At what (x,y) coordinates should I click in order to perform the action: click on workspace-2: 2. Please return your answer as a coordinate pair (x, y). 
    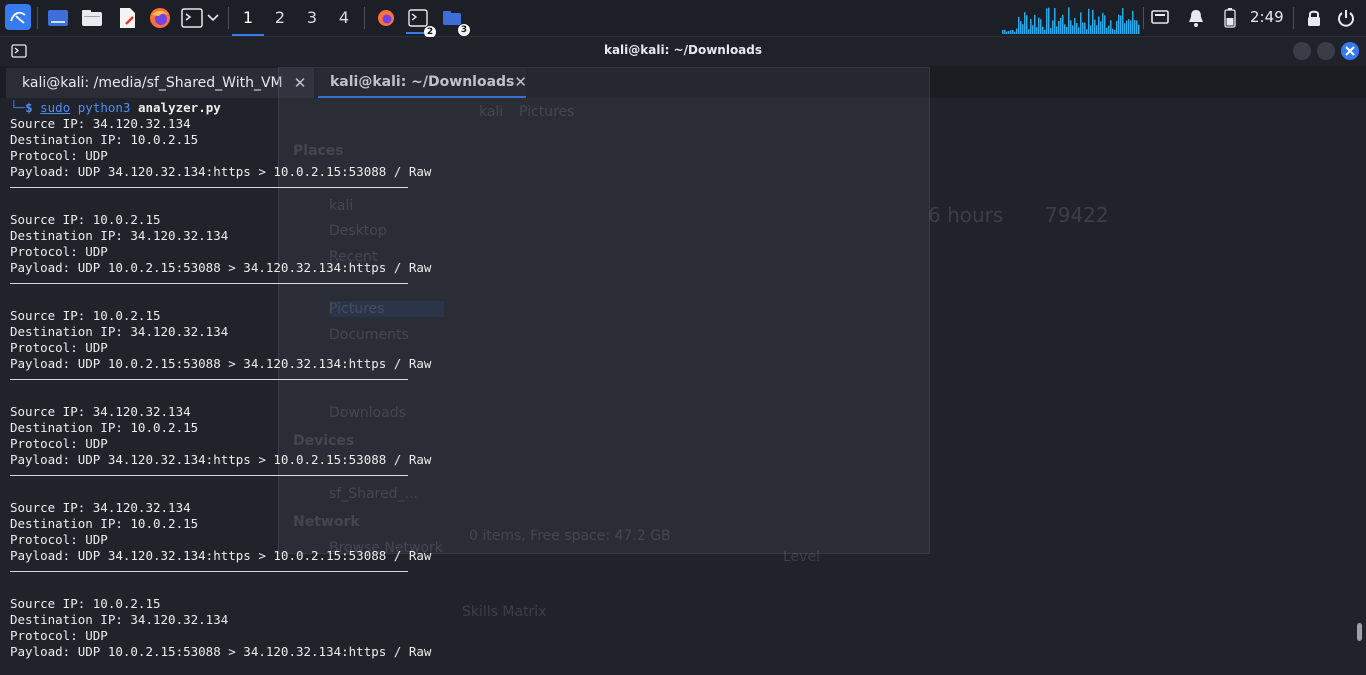
    Looking at the image, I should click on (280, 17).